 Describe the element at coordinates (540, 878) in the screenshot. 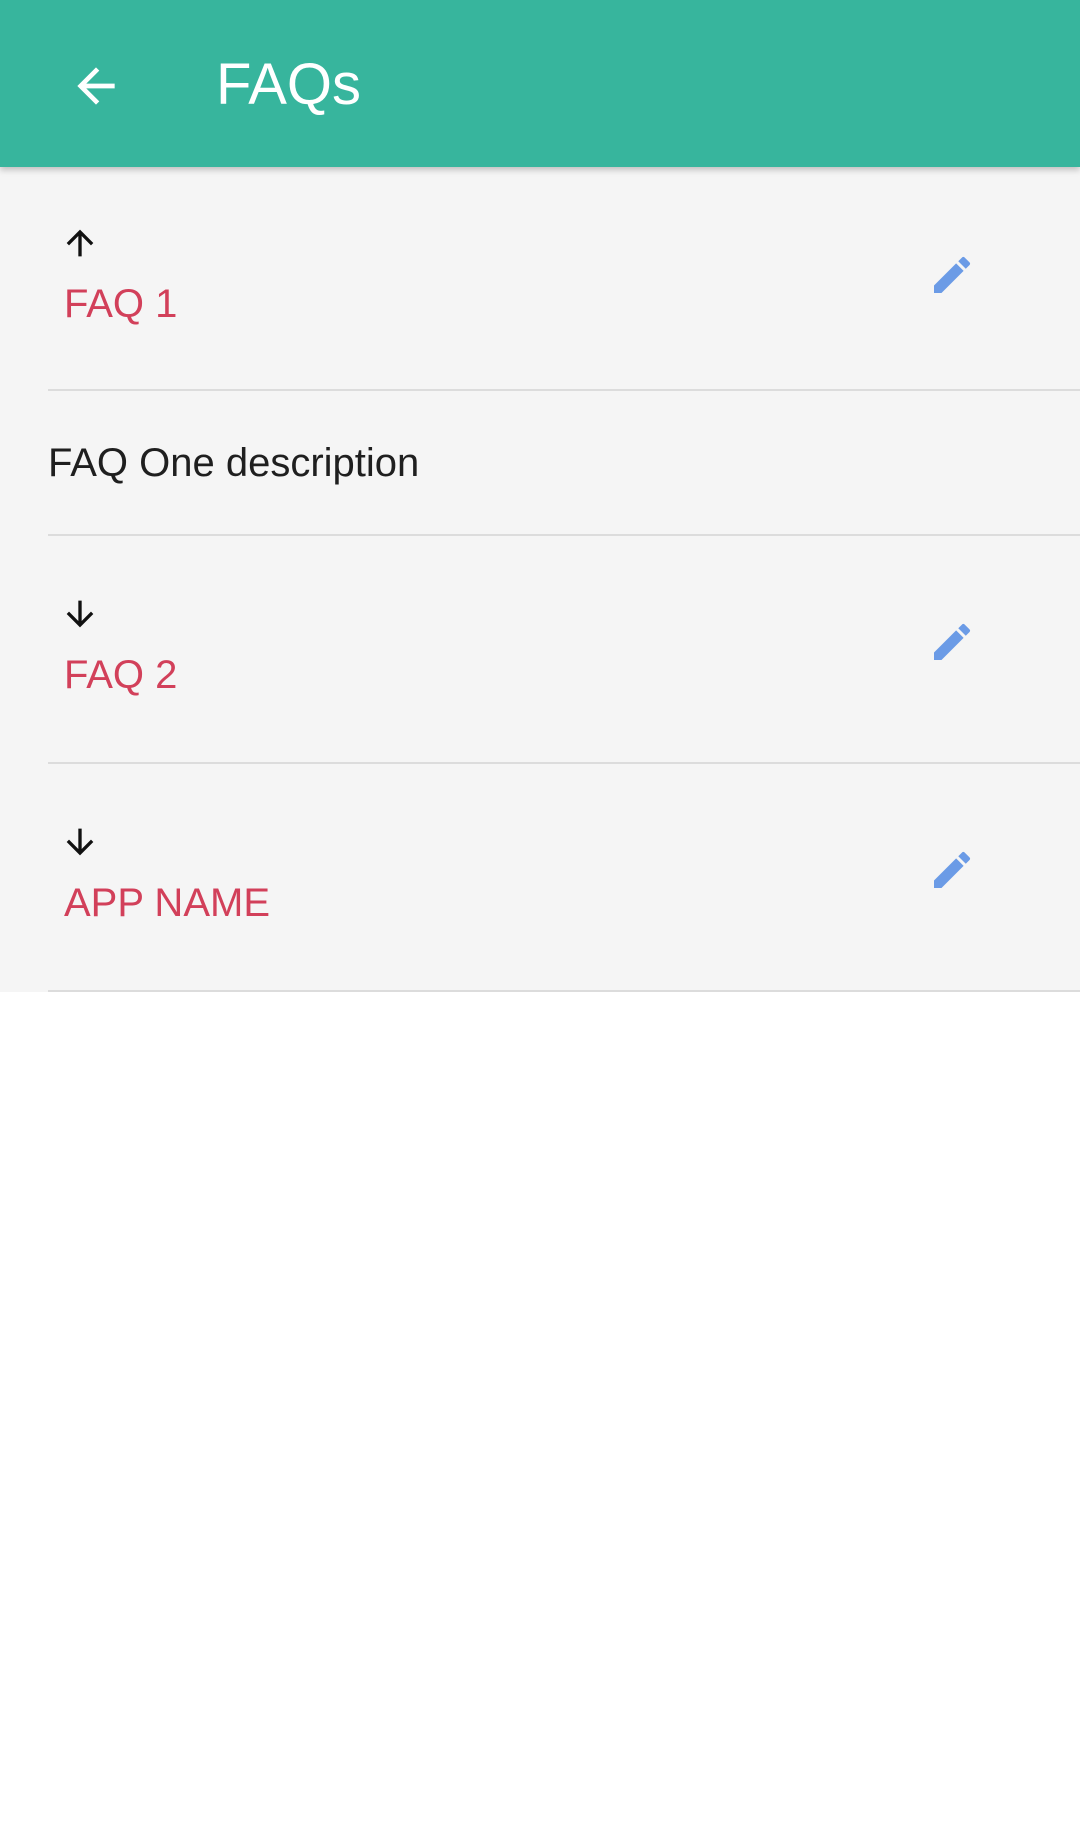

I see `faq-item-3: APP NAME` at that location.